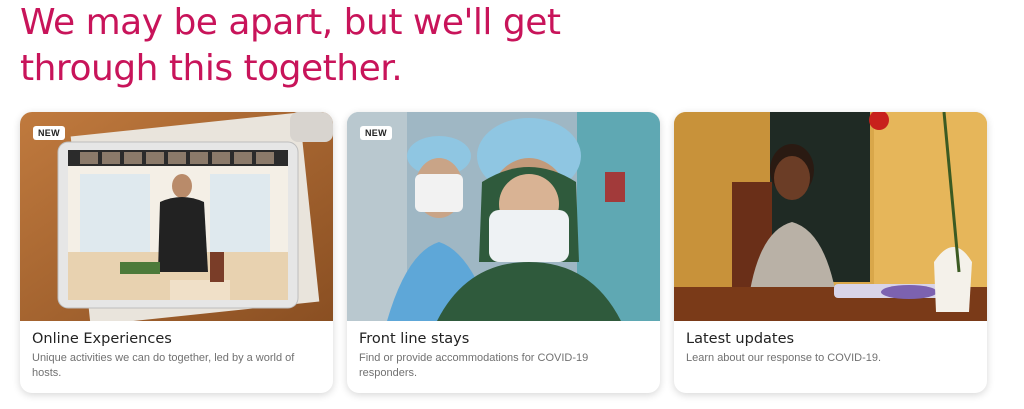 This screenshot has width=1024, height=409. What do you see at coordinates (290, 22) in the screenshot?
I see `headline-line-1: We may be apart, but we'll get` at bounding box center [290, 22].